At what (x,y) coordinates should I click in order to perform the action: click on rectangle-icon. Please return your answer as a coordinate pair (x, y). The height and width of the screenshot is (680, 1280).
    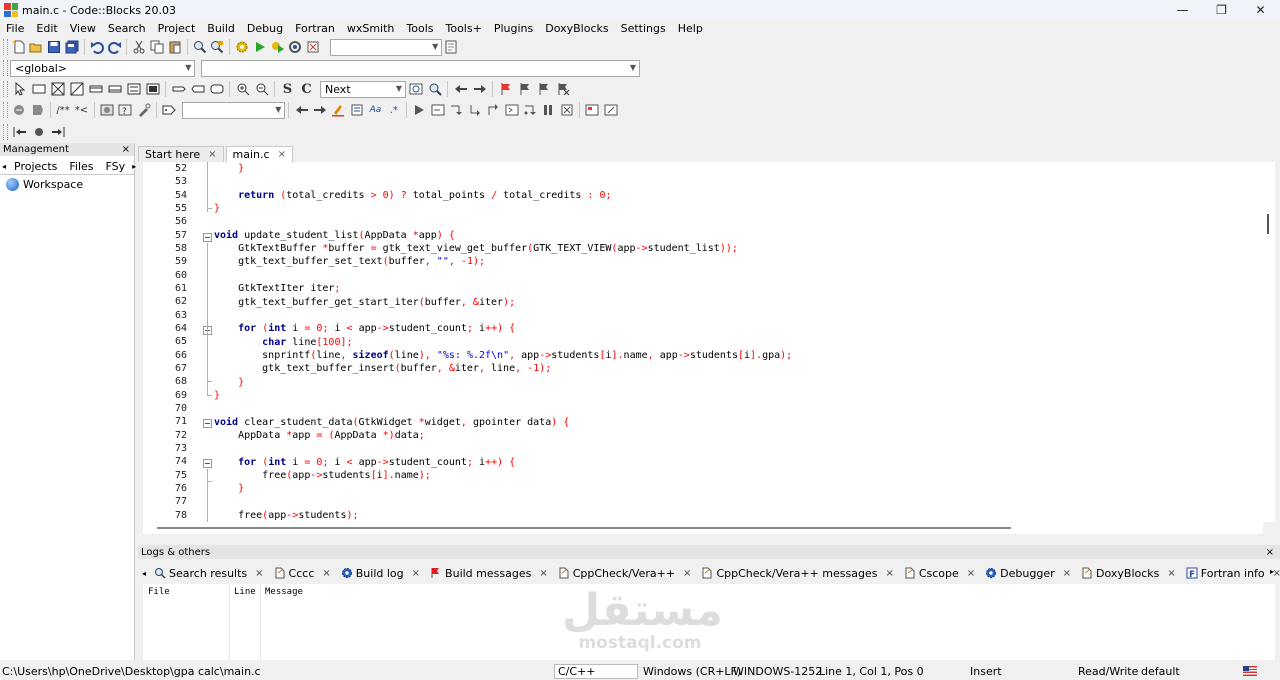
    Looking at the image, I should click on (39, 89).